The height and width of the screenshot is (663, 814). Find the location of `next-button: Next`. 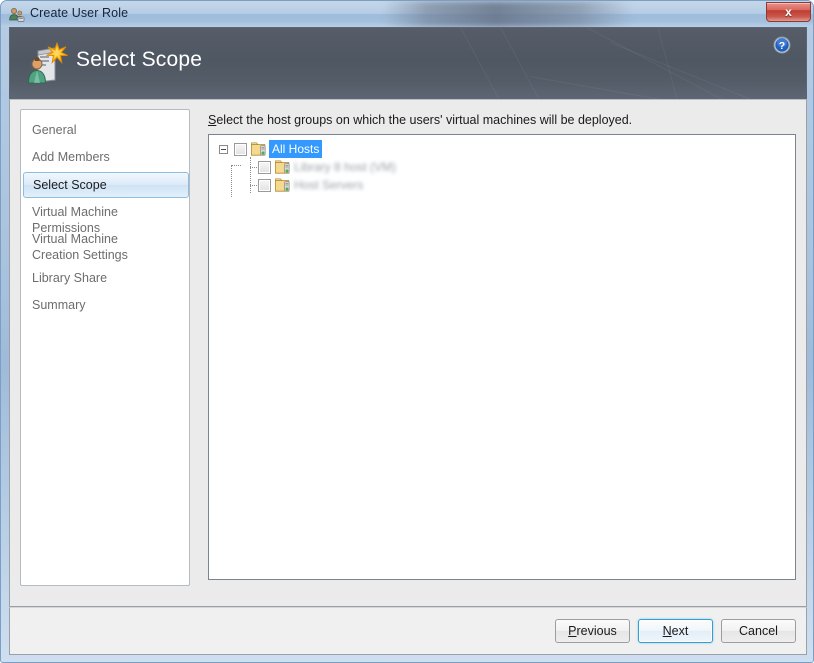

next-button: Next is located at coordinates (675, 631).